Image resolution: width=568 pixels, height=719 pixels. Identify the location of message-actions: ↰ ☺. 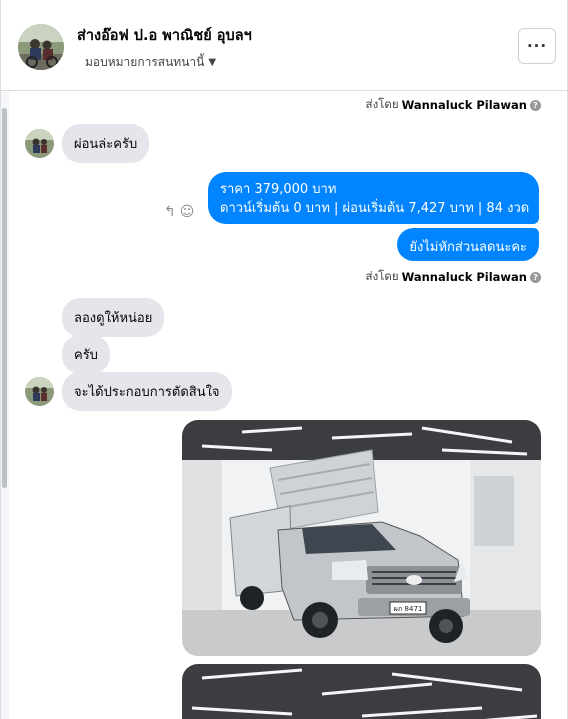
(179, 212).